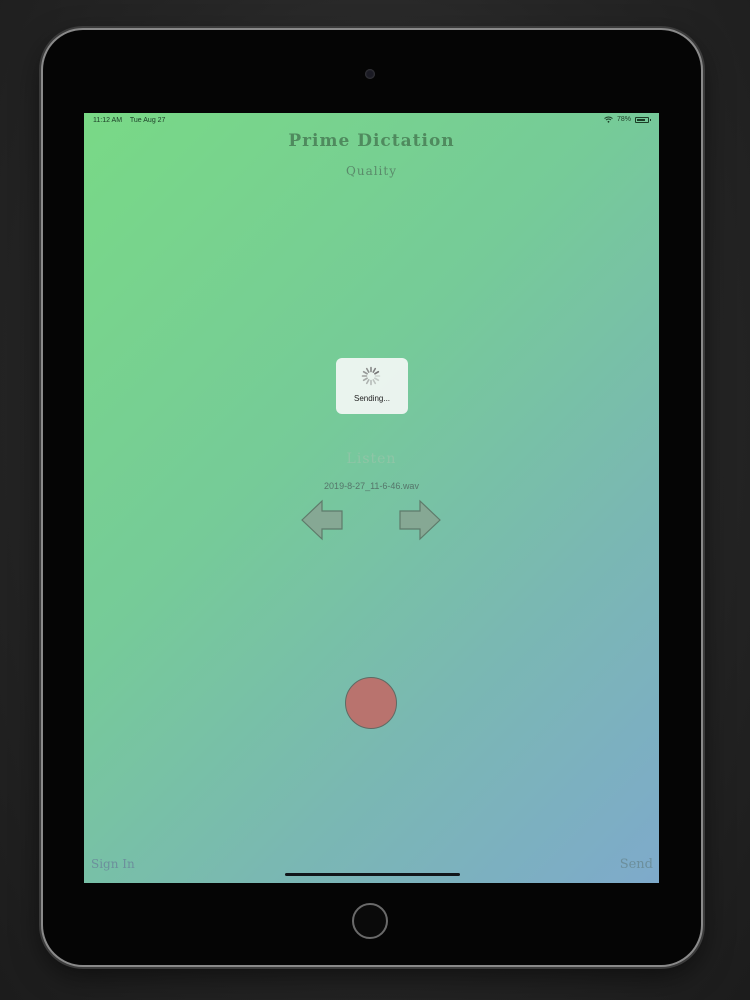 Image resolution: width=750 pixels, height=1000 pixels. What do you see at coordinates (371, 171) in the screenshot?
I see `quality-button: Quality` at bounding box center [371, 171].